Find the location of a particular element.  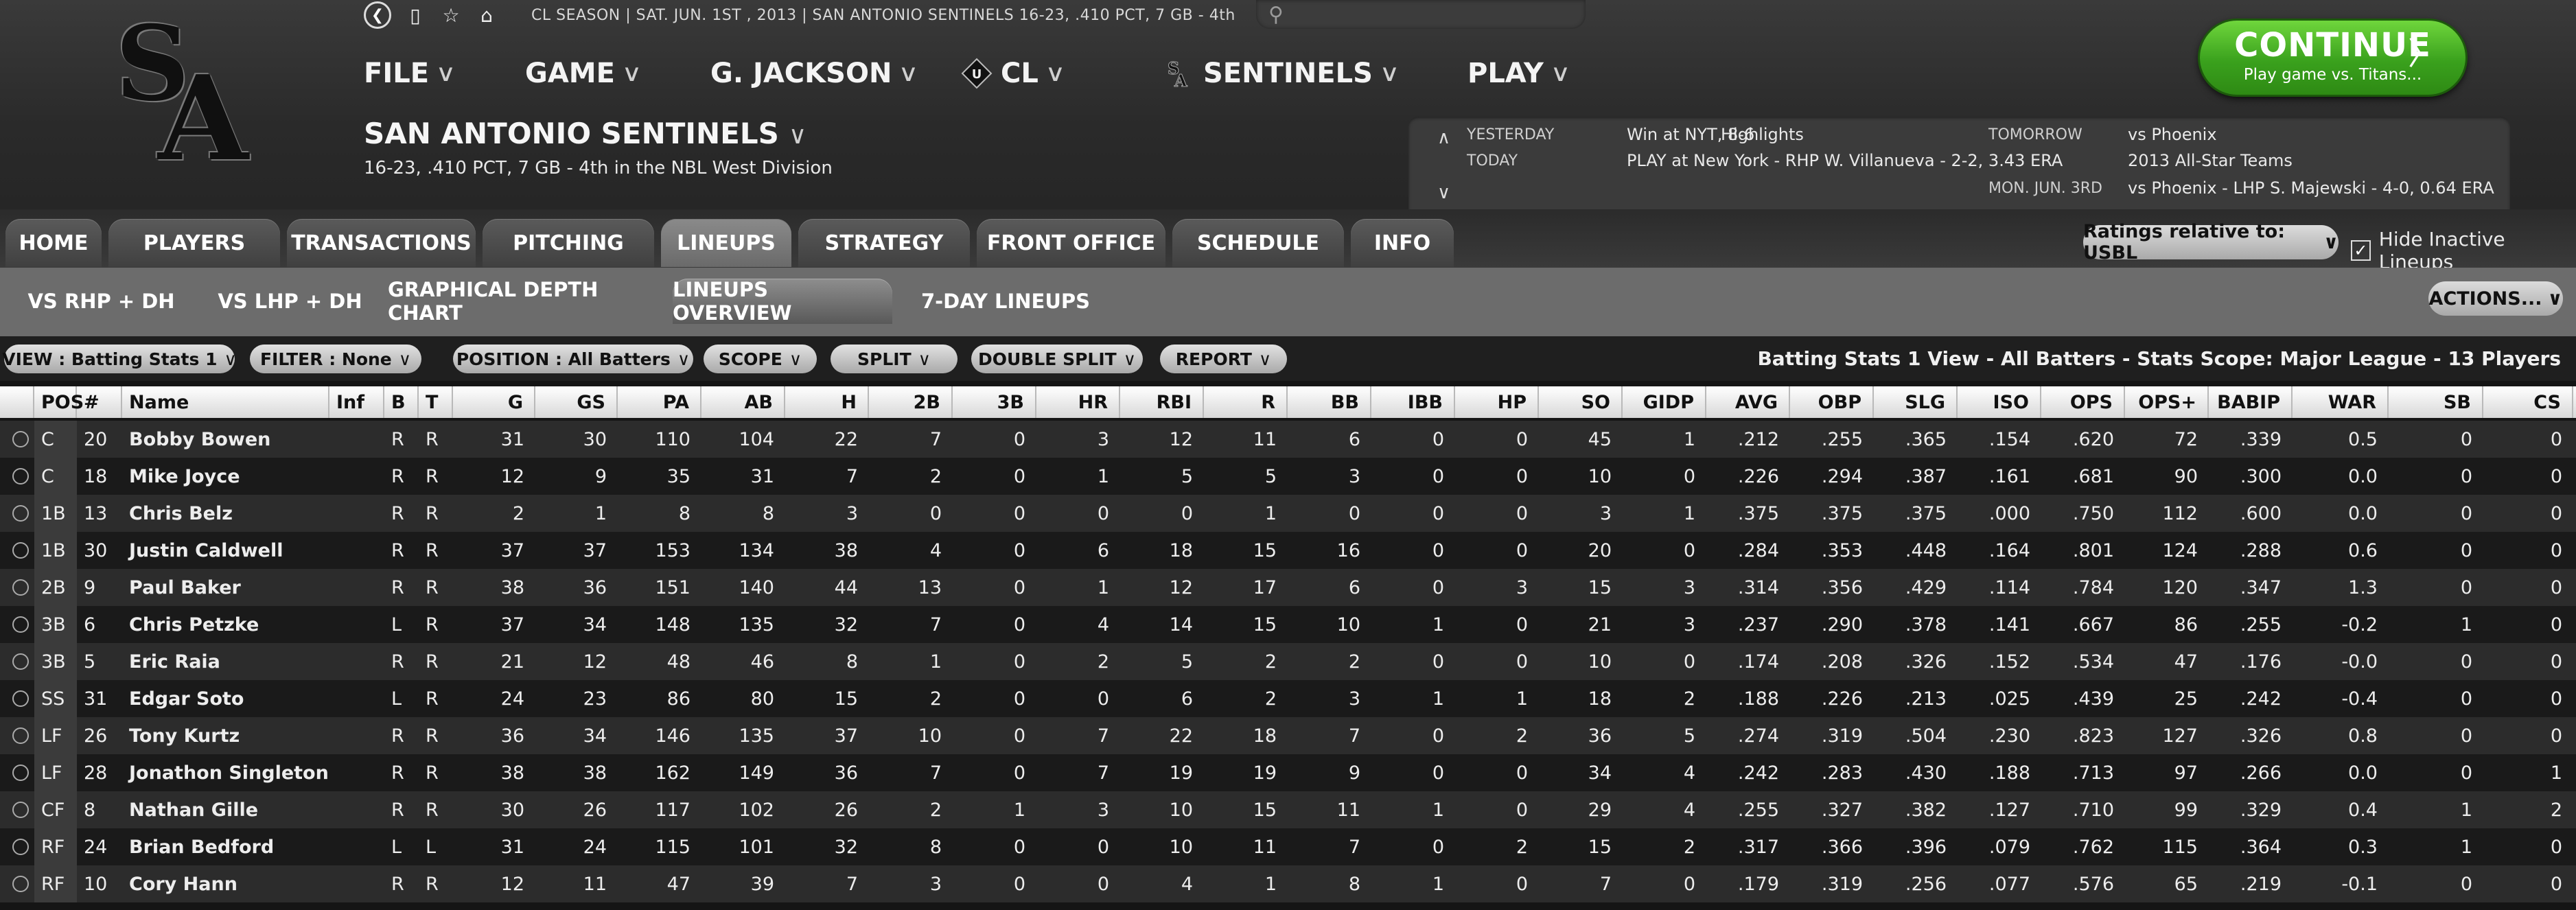

ratings-relative-dropdown: Ratings relative to: USBL ∨ is located at coordinates (2211, 242).